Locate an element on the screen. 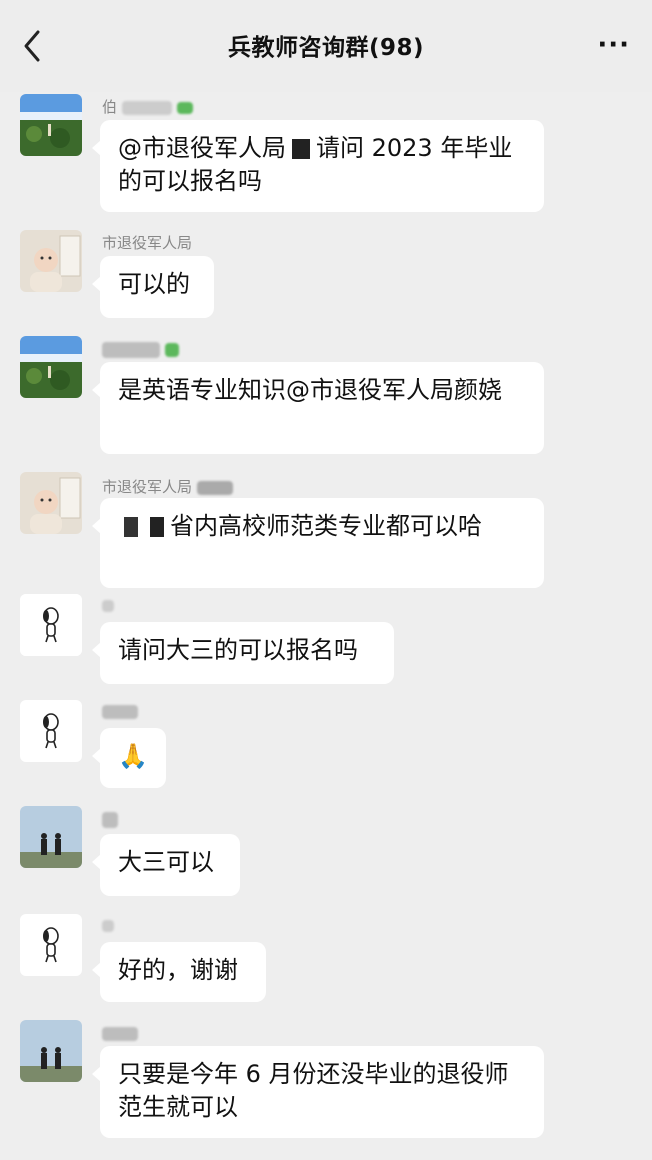 This screenshot has height=1160, width=652. message-bubble: 大三可以 is located at coordinates (166, 865).